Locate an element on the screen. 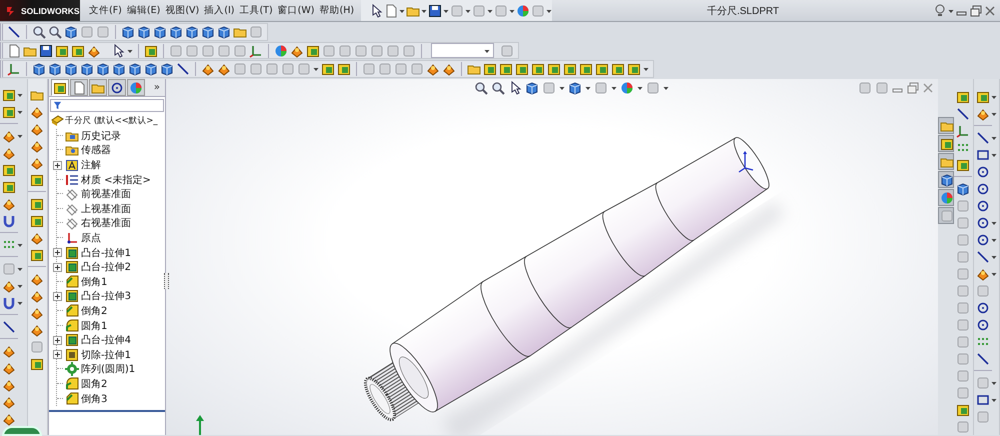  tree-item: 注解 is located at coordinates (91, 165).